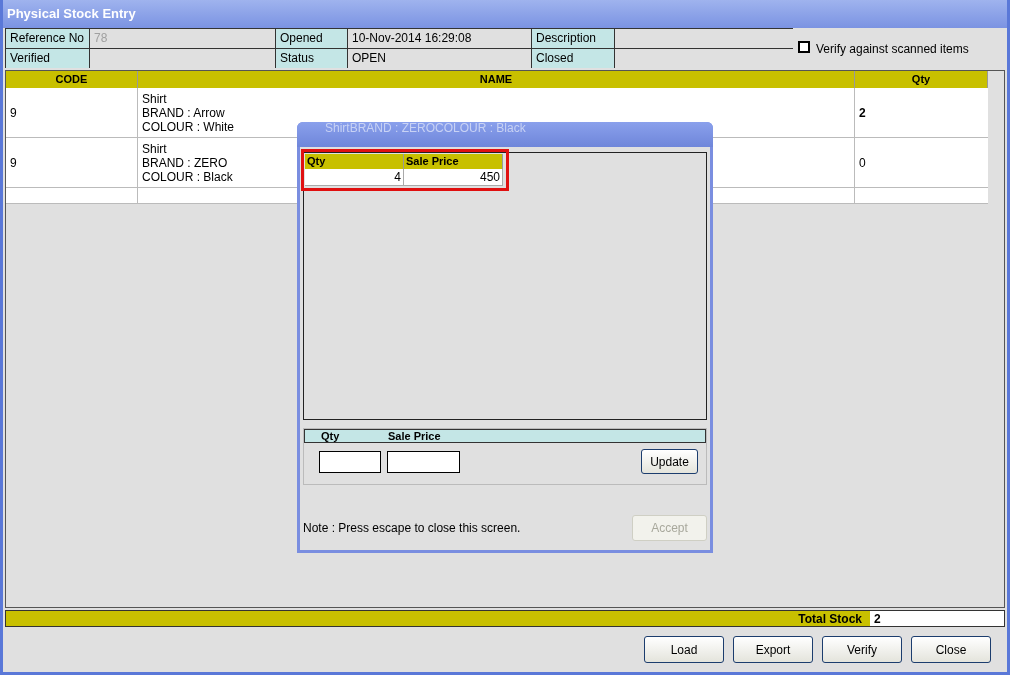 This screenshot has height=675, width=1010. Describe the element at coordinates (439, 58) in the screenshot. I see `field-value: OPEN` at that location.